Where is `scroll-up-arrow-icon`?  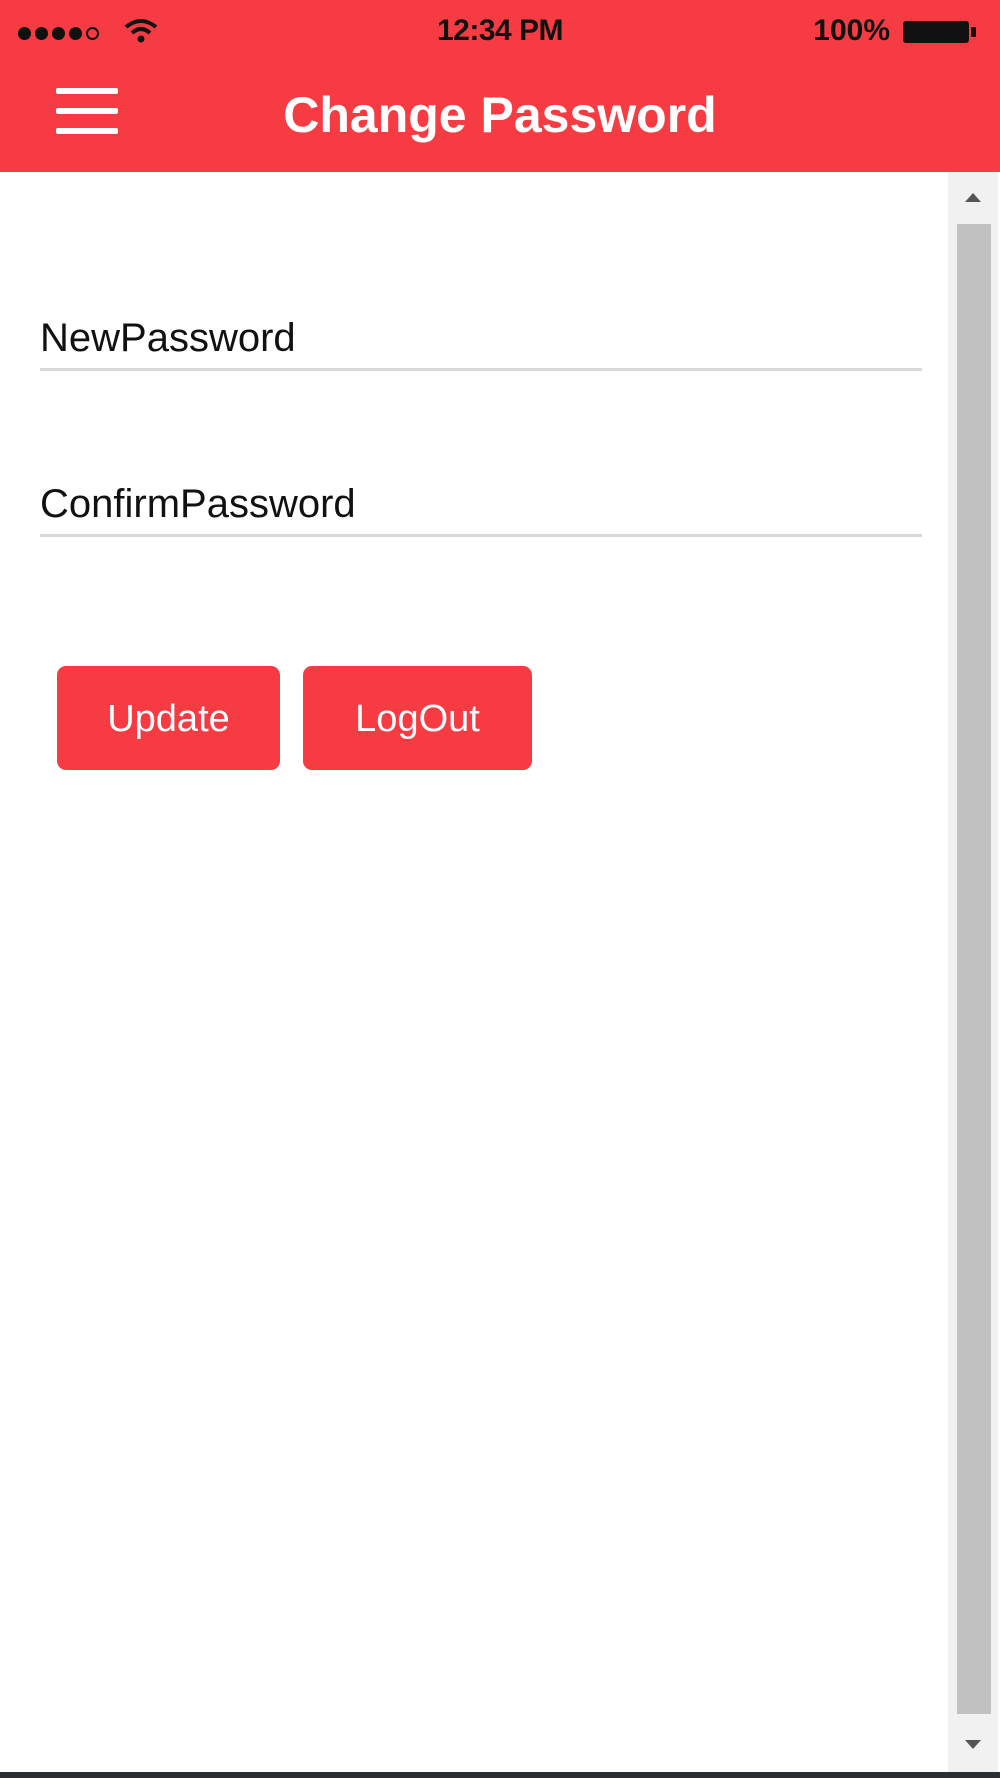 scroll-up-arrow-icon is located at coordinates (973, 198).